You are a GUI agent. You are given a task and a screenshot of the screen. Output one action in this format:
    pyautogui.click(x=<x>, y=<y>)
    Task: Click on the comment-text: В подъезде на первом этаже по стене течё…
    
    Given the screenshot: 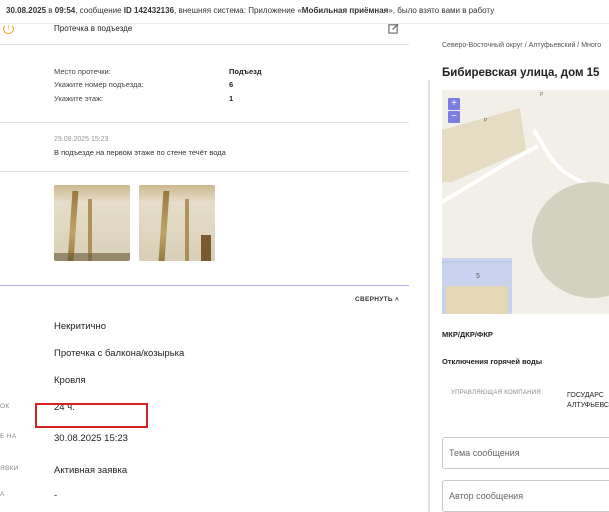 What is the action you would take?
    pyautogui.click(x=140, y=152)
    